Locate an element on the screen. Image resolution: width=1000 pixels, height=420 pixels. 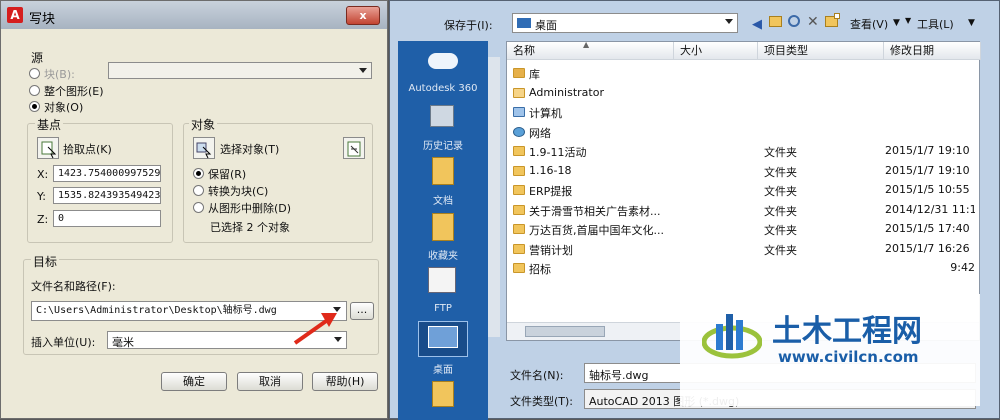
quick-select-button is located at coordinates (354, 148).